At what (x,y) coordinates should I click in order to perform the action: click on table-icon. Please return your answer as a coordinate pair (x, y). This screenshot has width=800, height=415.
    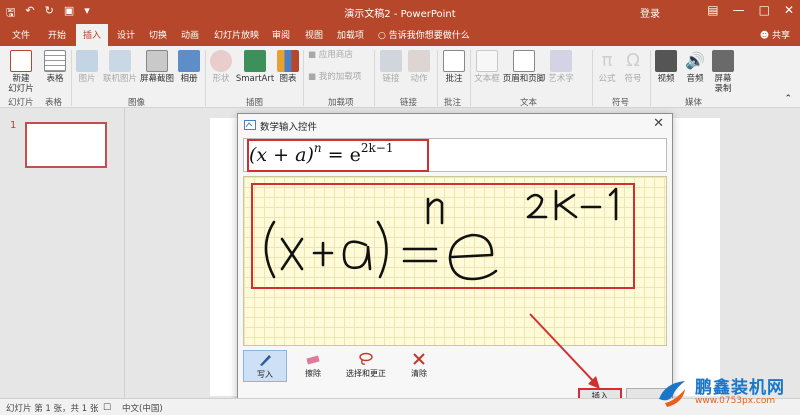
    Looking at the image, I should click on (55, 61).